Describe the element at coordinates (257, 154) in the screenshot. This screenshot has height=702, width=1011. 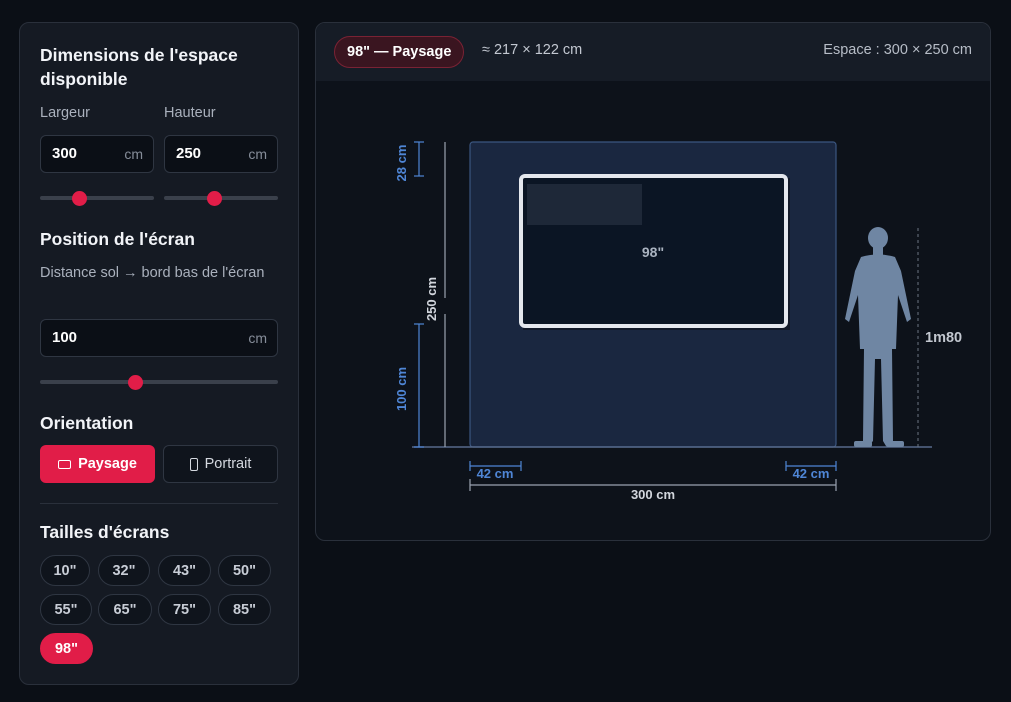
I see `height-unit: cm` at that location.